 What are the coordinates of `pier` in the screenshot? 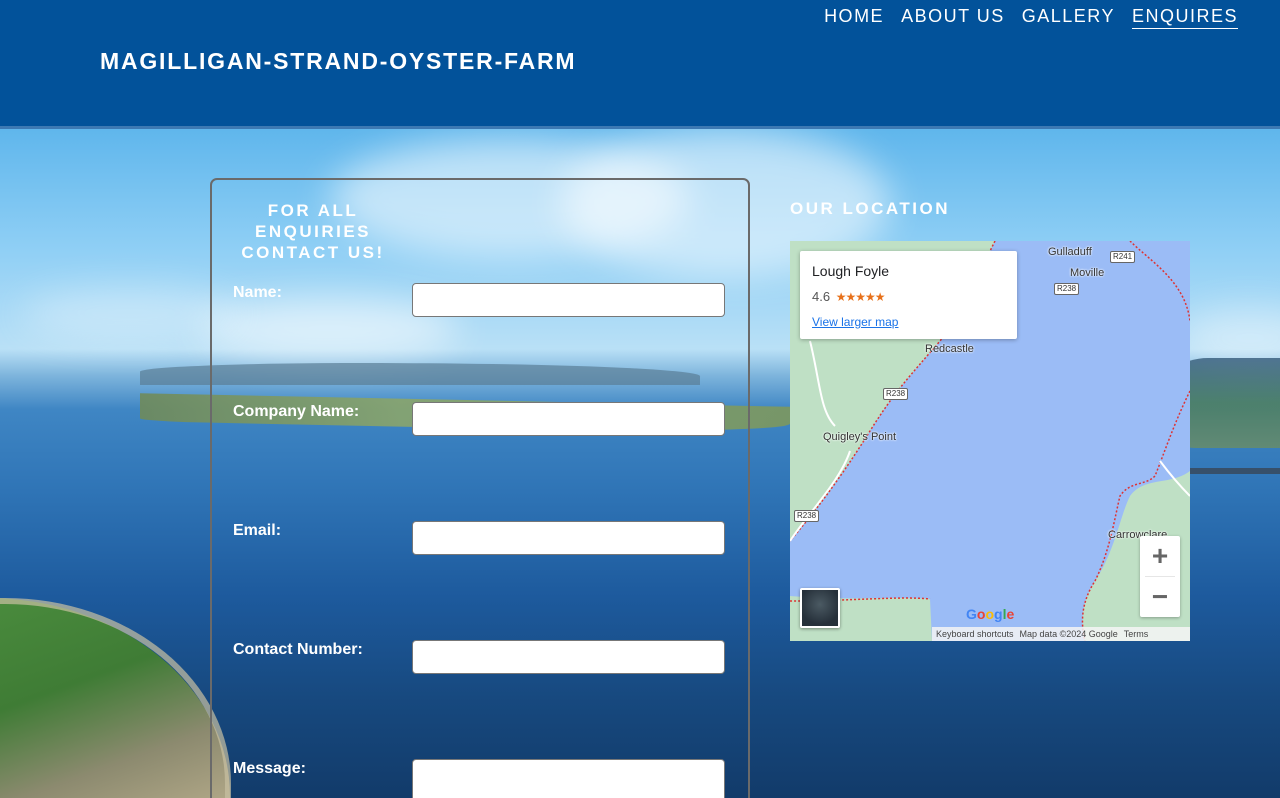 It's located at (1232, 471).